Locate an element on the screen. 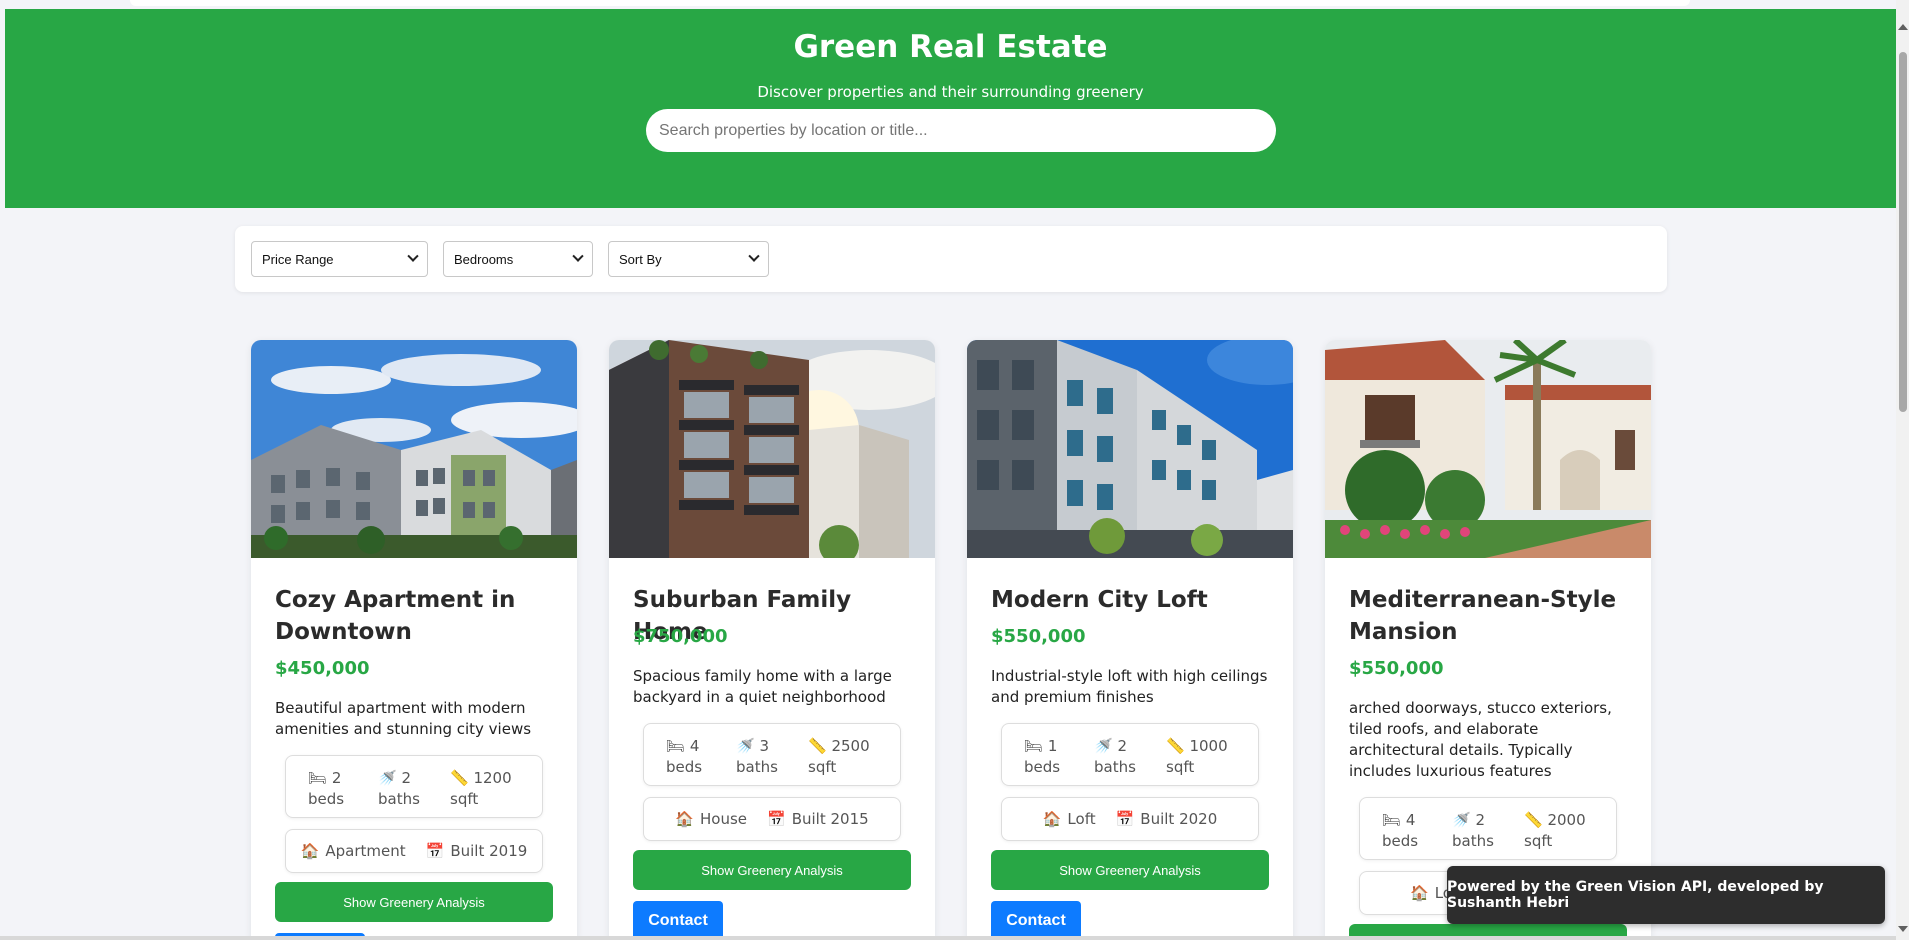  property-stats: 🛏 2 beds 🚿 2 baths 📏 1200 sqft is located at coordinates (414, 786).